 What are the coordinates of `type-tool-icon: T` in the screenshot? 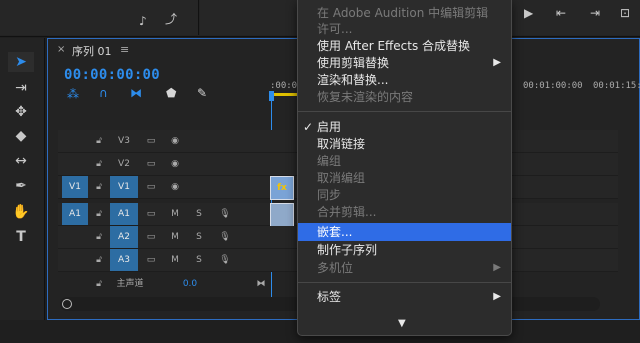 It's located at (21, 237).